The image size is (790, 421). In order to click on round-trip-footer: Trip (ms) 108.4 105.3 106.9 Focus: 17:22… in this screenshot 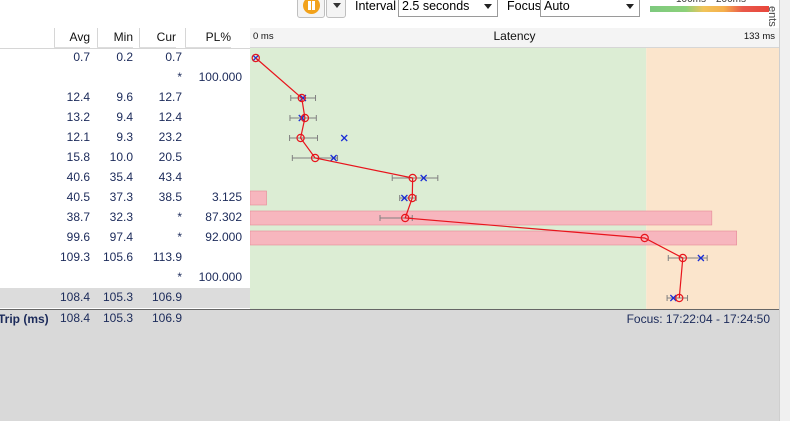, I will do `click(389, 319)`.